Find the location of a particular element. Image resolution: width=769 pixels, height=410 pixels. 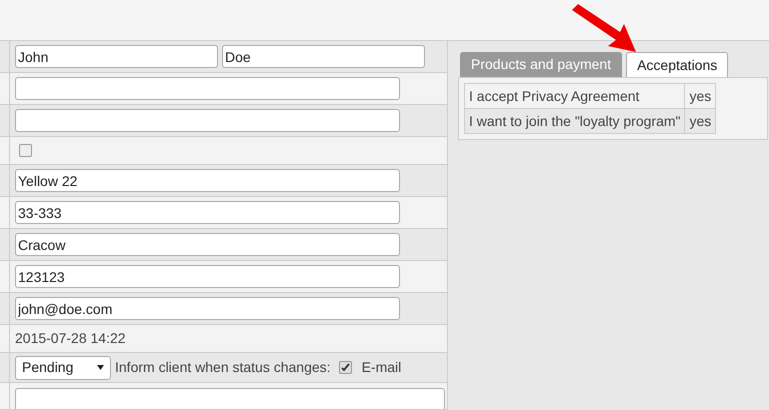

caret-icon is located at coordinates (100, 367).